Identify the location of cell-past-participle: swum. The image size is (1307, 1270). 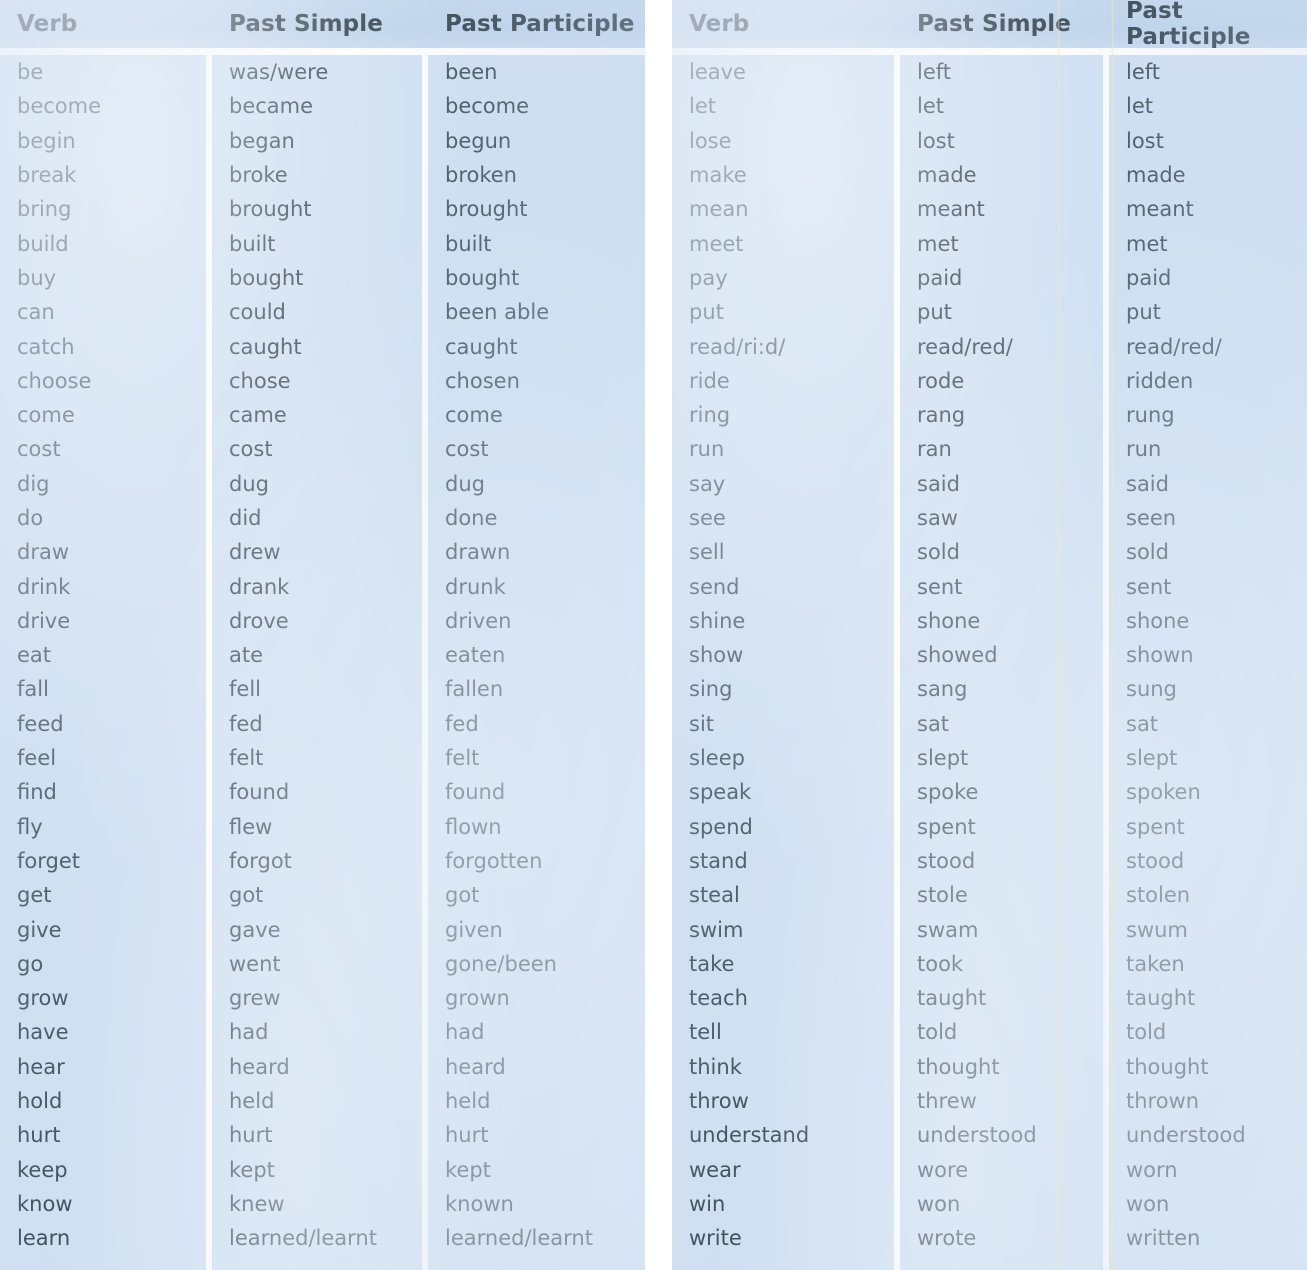
(1157, 929).